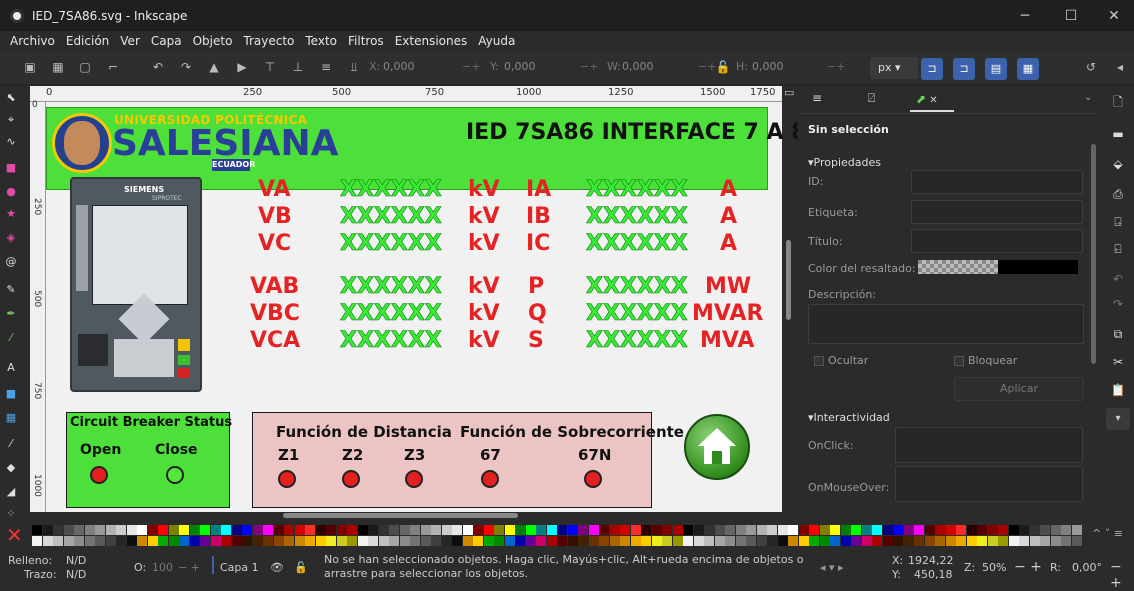 The width and height of the screenshot is (1134, 591). Describe the element at coordinates (11, 168) in the screenshot. I see `rectangle-tool-icon: ■` at that location.